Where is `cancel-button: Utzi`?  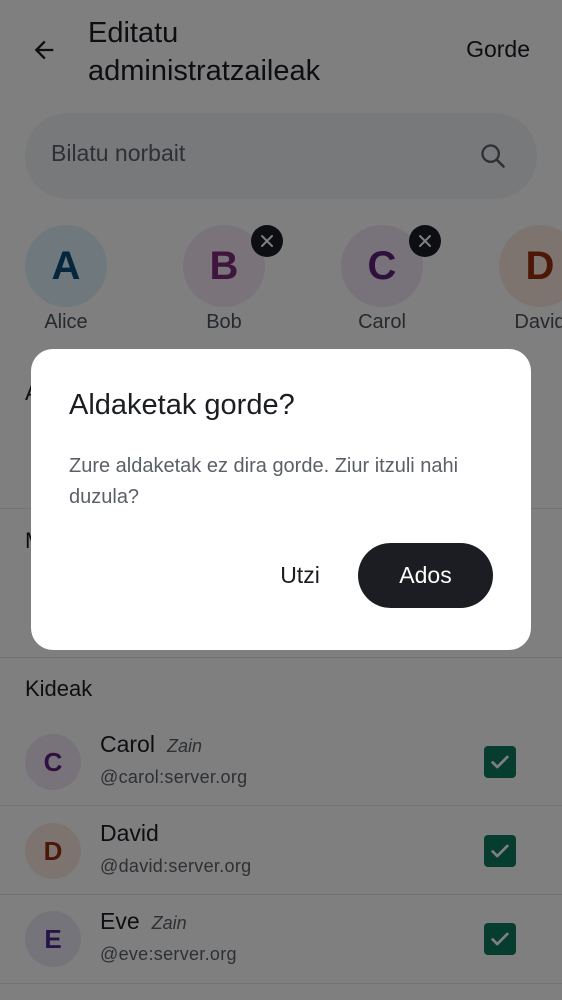
cancel-button: Utzi is located at coordinates (300, 575).